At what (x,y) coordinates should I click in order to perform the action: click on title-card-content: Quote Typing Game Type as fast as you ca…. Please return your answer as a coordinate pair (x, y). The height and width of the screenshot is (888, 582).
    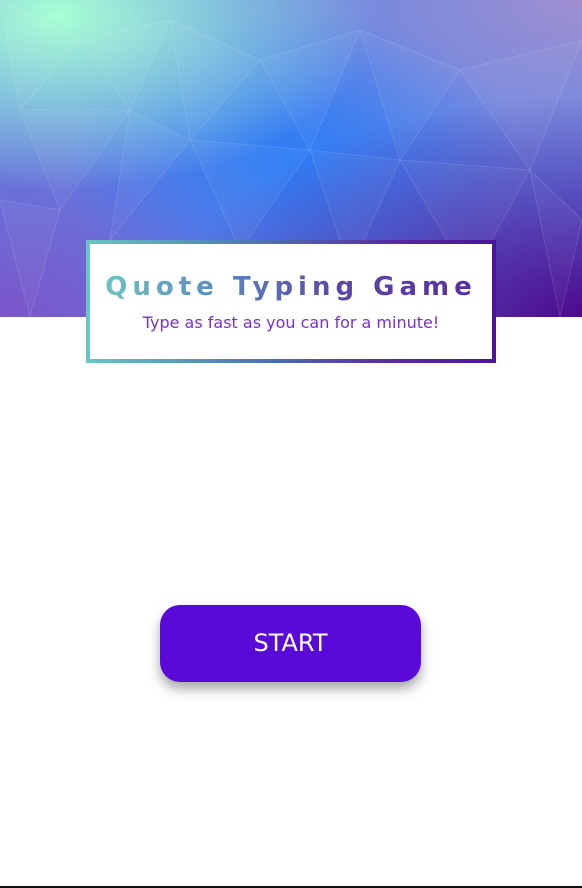
    Looking at the image, I should click on (291, 301).